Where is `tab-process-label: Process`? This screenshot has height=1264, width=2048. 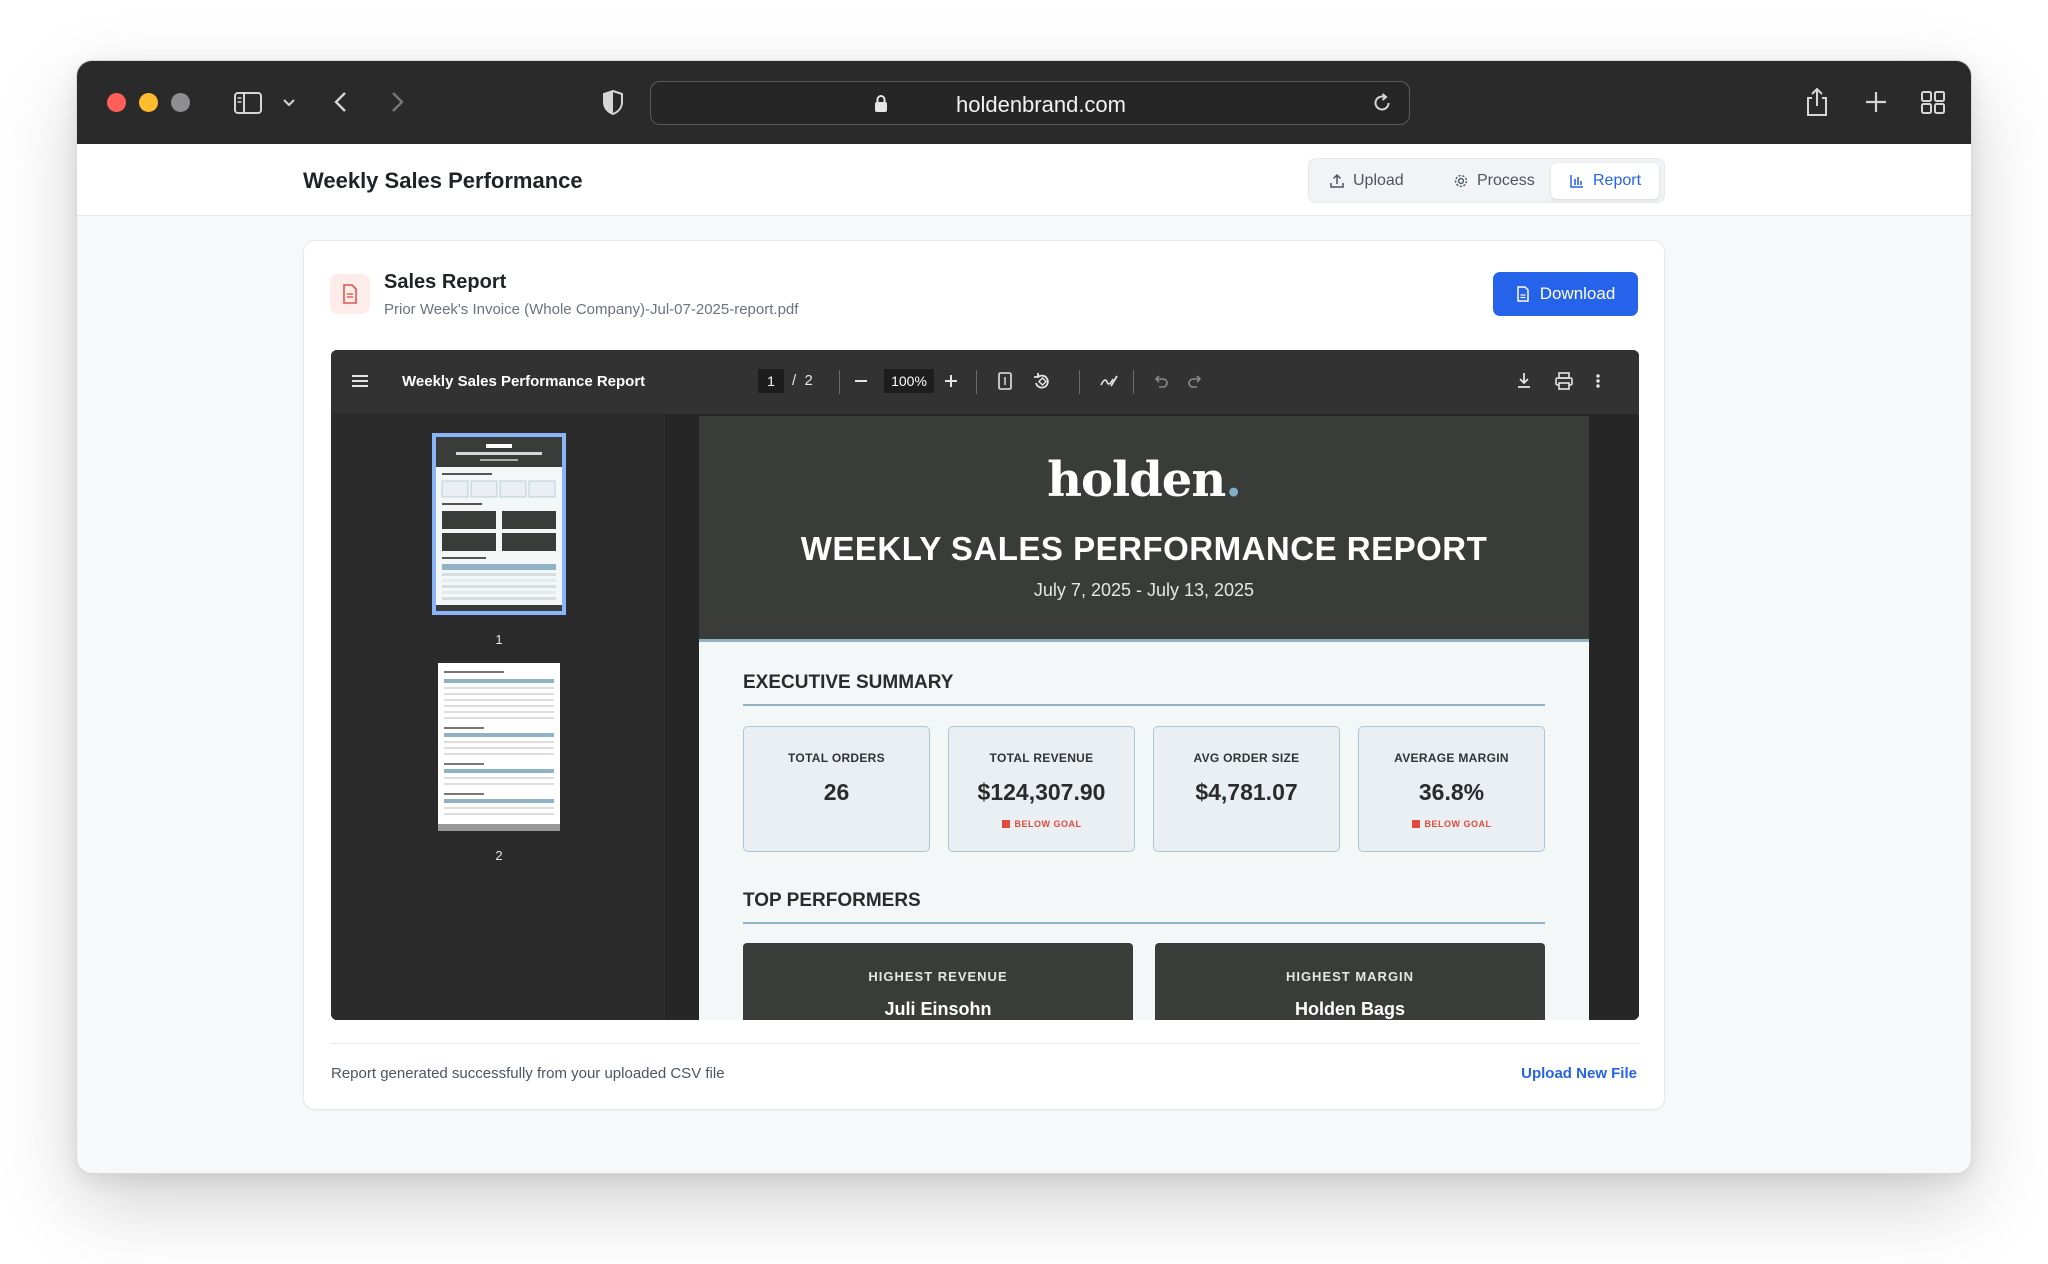 tab-process-label: Process is located at coordinates (1506, 180).